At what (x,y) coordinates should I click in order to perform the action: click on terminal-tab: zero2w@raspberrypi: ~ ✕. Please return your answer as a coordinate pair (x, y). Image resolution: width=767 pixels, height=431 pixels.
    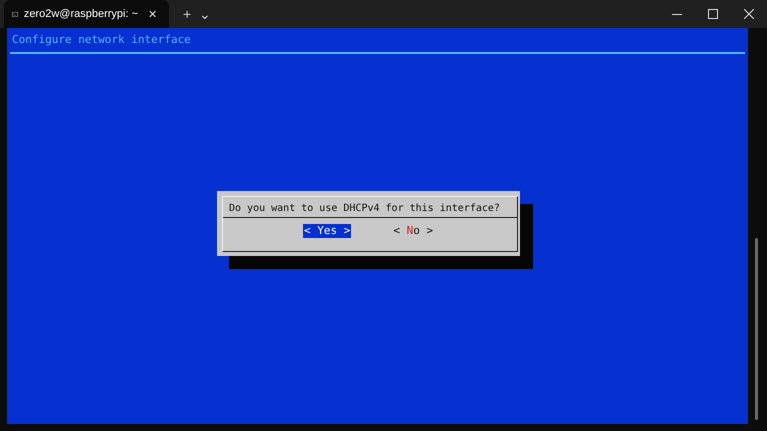
    Looking at the image, I should click on (86, 14).